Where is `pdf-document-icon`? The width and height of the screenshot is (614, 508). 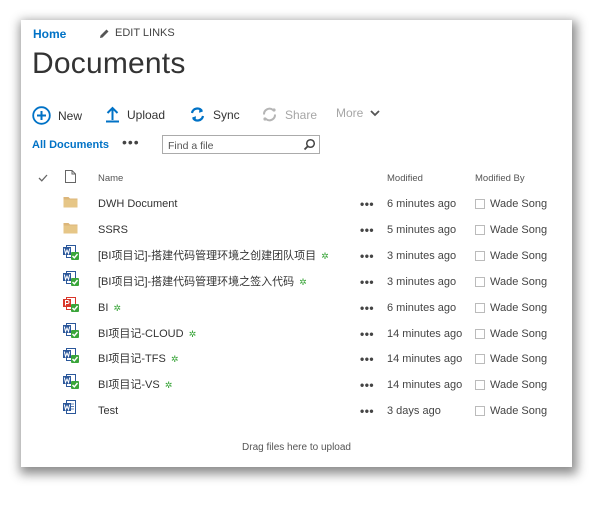 pdf-document-icon is located at coordinates (71, 304).